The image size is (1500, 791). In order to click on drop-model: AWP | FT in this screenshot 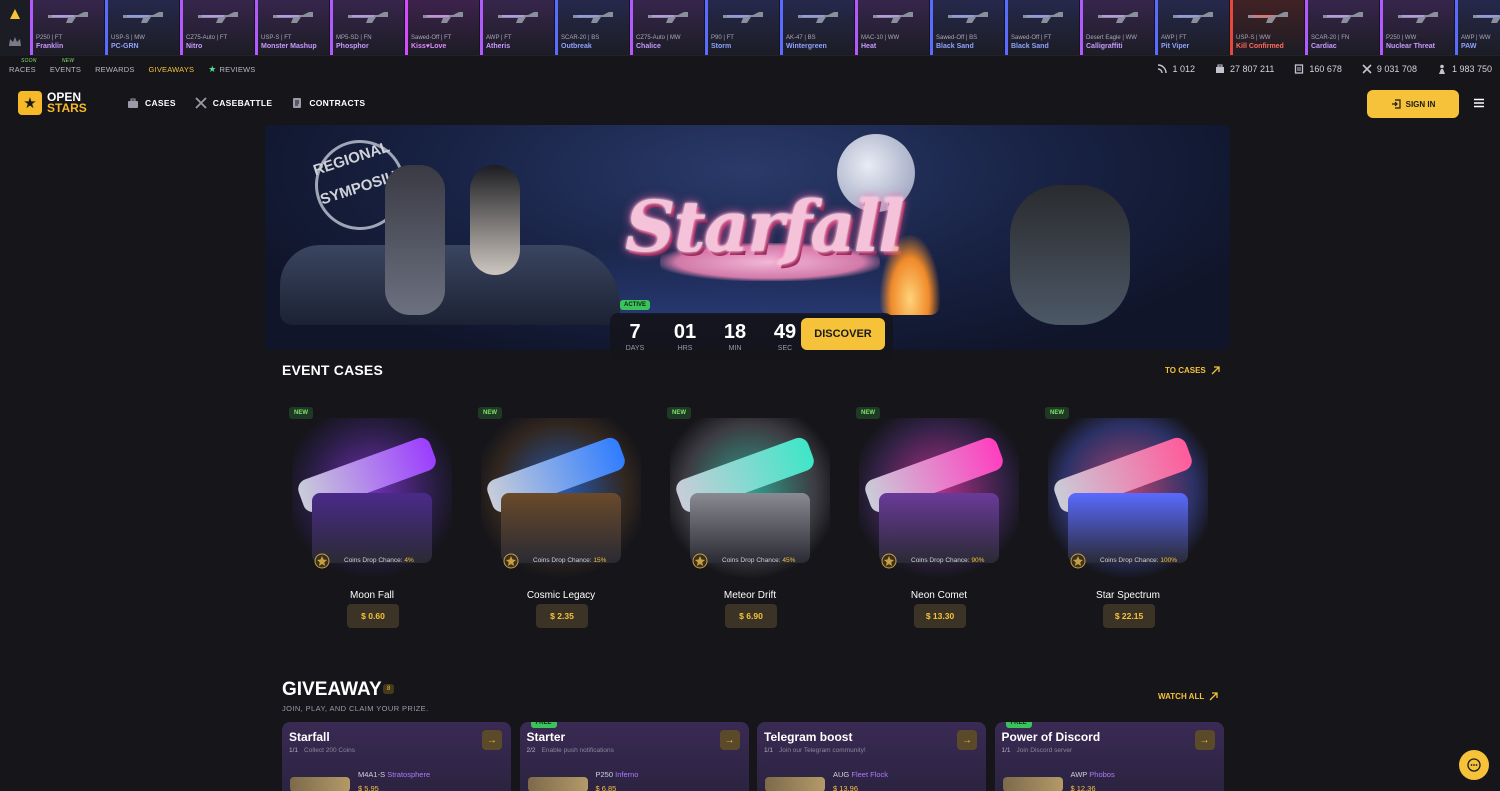, I will do `click(499, 38)`.